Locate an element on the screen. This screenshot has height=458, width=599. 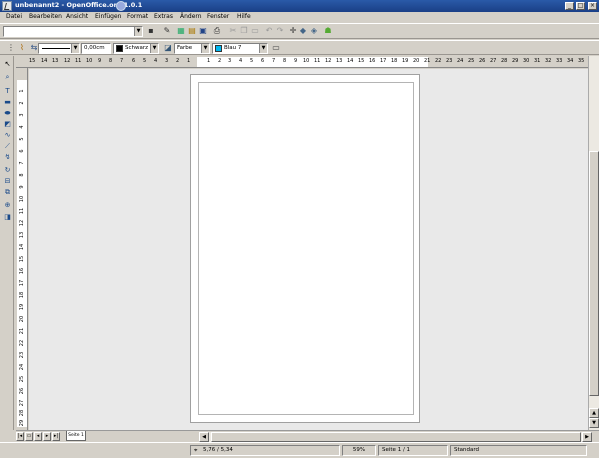
open-icon: ▤ is located at coordinates (192, 31).